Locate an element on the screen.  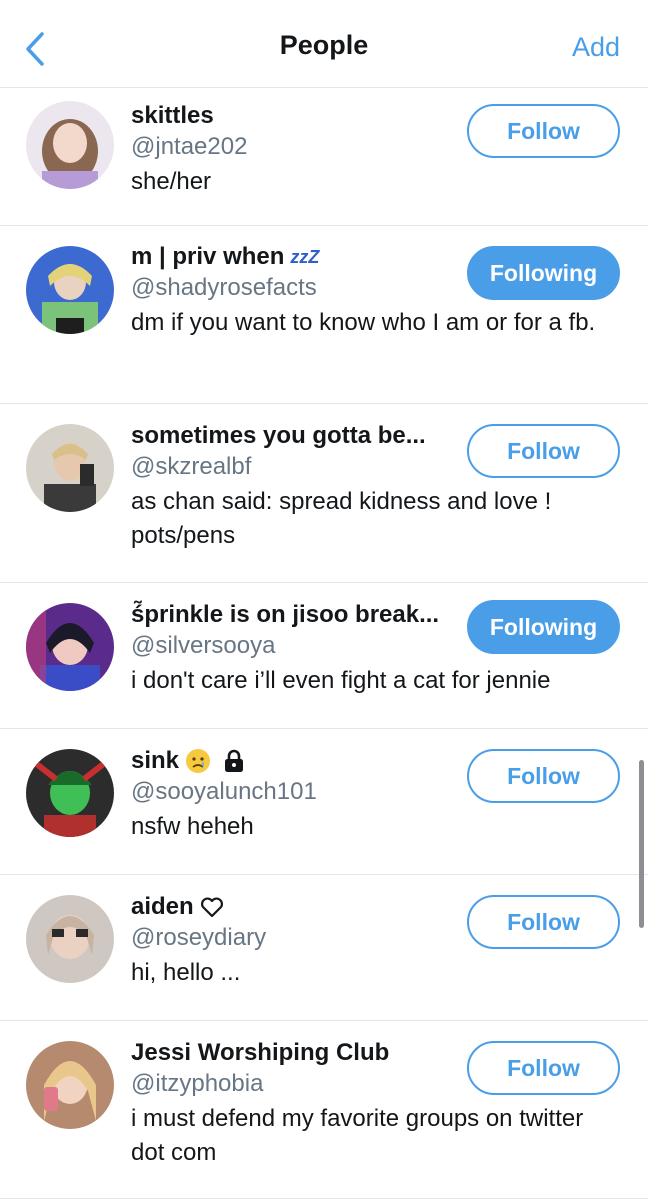
heart-outline-icon is located at coordinates (211, 907).